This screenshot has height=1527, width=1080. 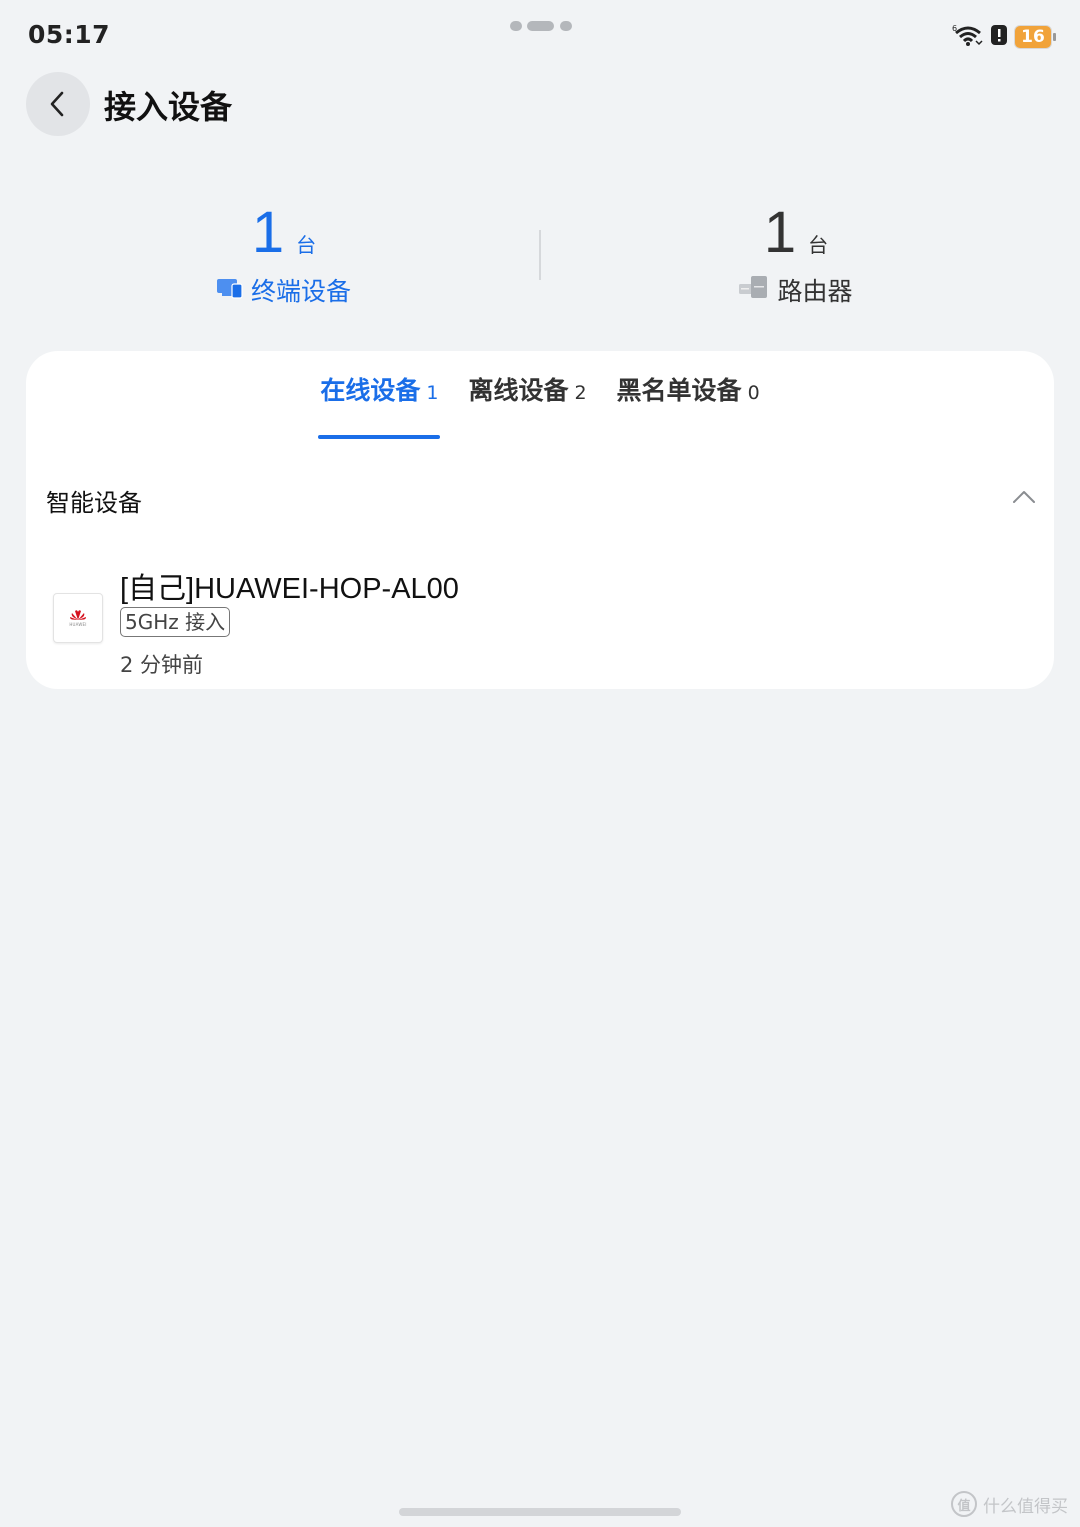 What do you see at coordinates (229, 290) in the screenshot?
I see `terminal-device-icon` at bounding box center [229, 290].